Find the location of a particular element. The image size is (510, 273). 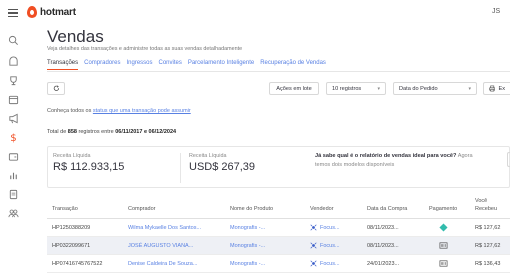

row-transaction: HP0322099671 is located at coordinates (71, 246).